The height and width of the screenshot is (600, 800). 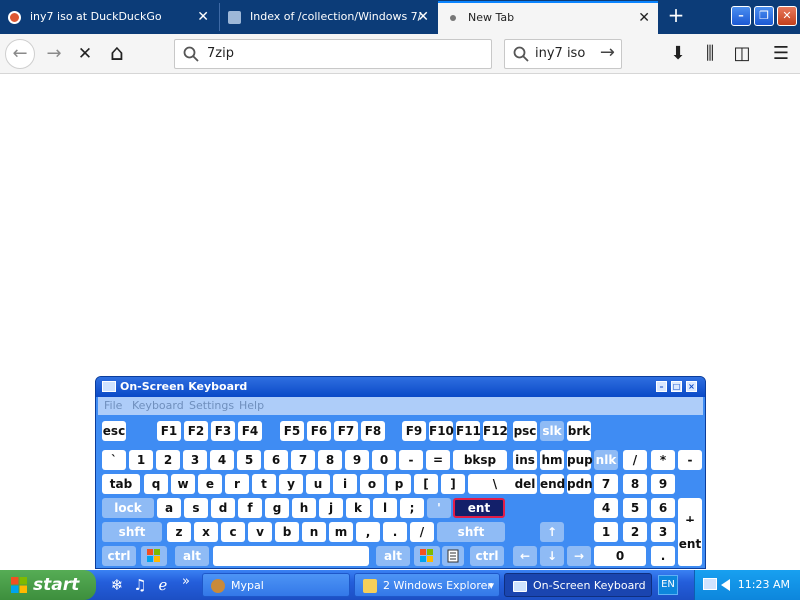 What do you see at coordinates (163, 585) in the screenshot?
I see `internet-explorer-icon: ℯ` at bounding box center [163, 585].